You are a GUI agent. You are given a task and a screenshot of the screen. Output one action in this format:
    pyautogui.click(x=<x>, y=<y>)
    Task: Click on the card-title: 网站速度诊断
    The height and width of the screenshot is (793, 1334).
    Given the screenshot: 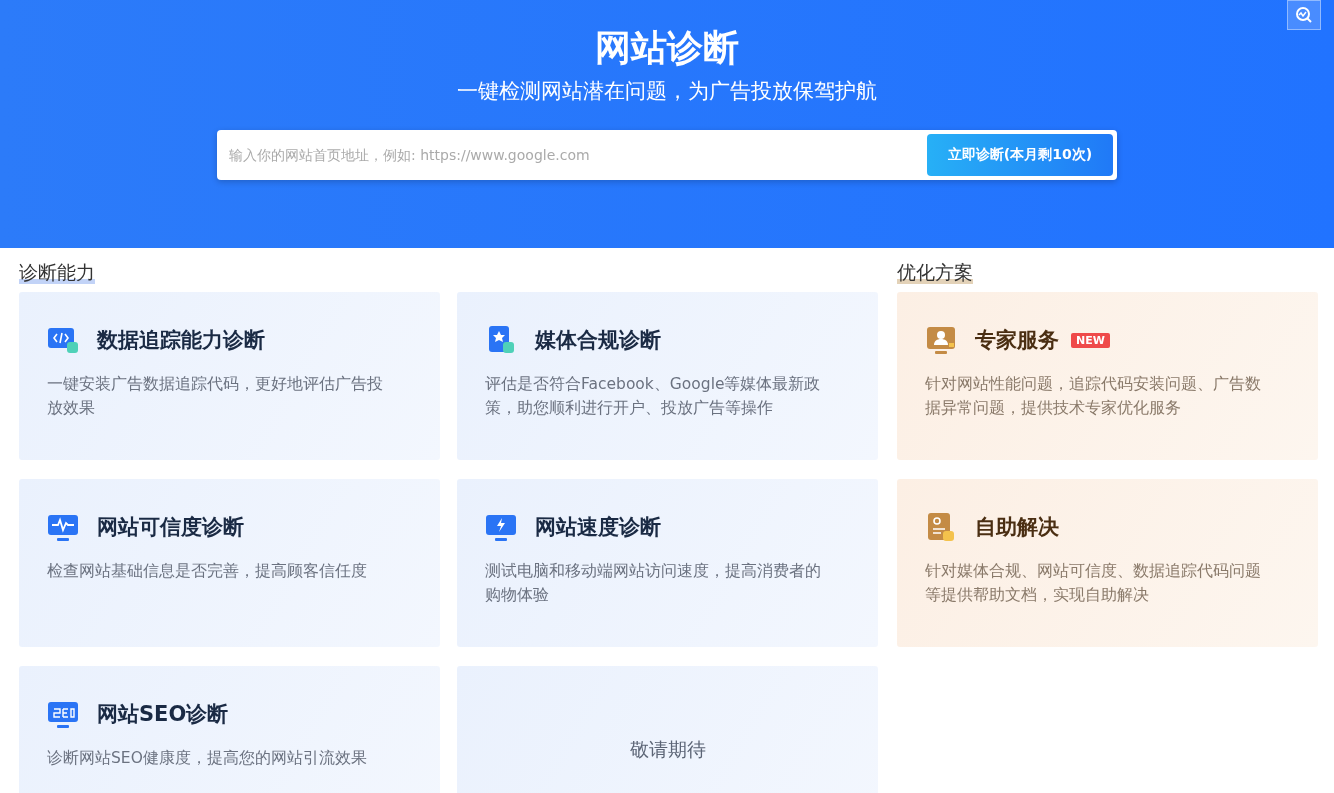 What is the action you would take?
    pyautogui.click(x=598, y=527)
    